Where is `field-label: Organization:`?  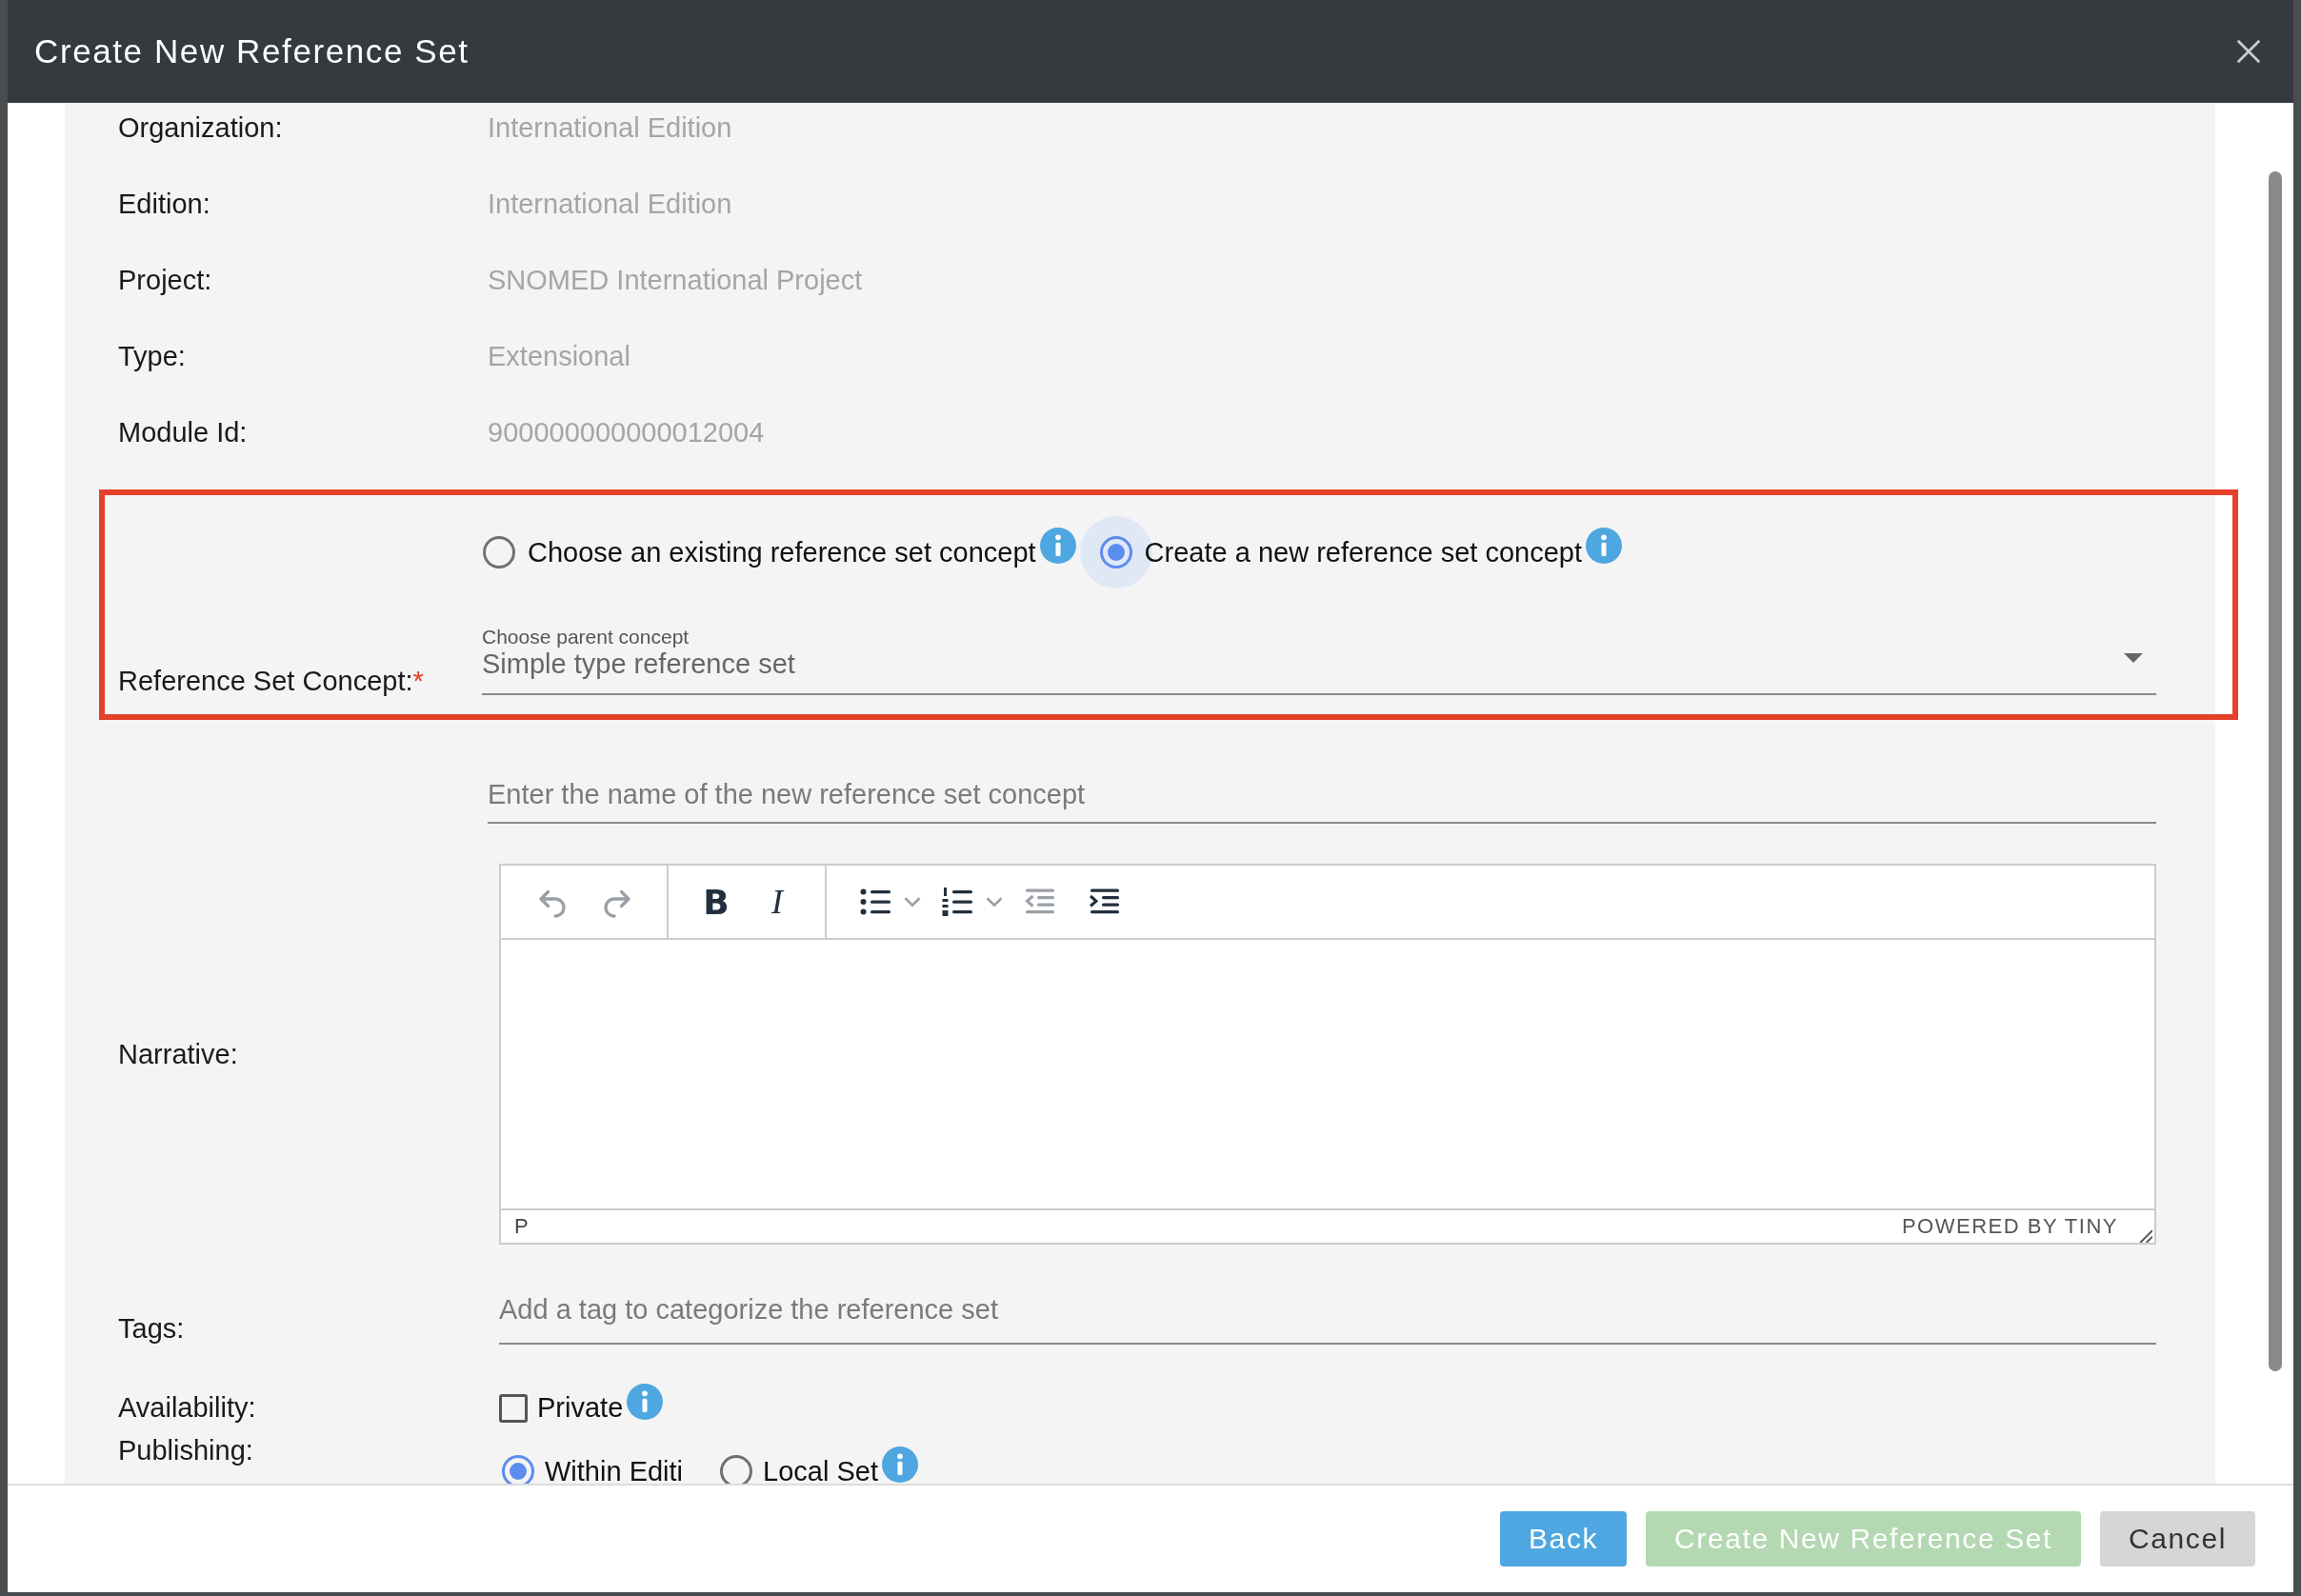
field-label: Organization: is located at coordinates (201, 127).